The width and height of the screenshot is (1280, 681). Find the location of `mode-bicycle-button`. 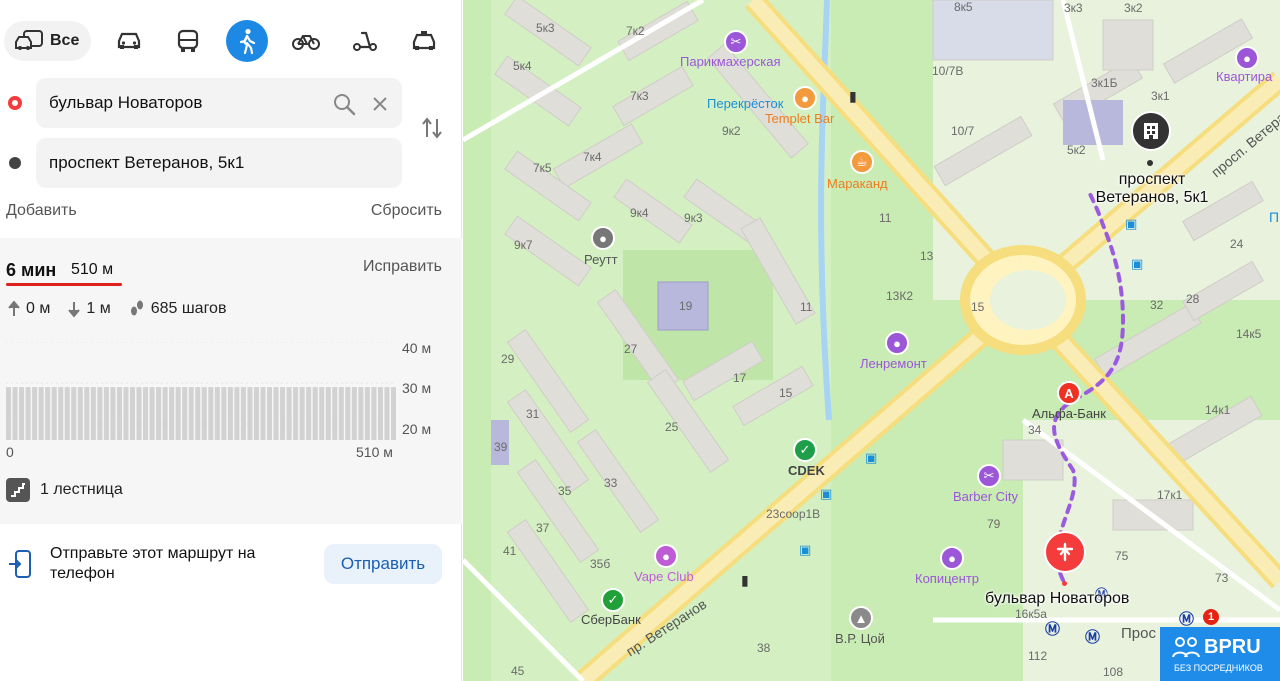

mode-bicycle-button is located at coordinates (306, 41).